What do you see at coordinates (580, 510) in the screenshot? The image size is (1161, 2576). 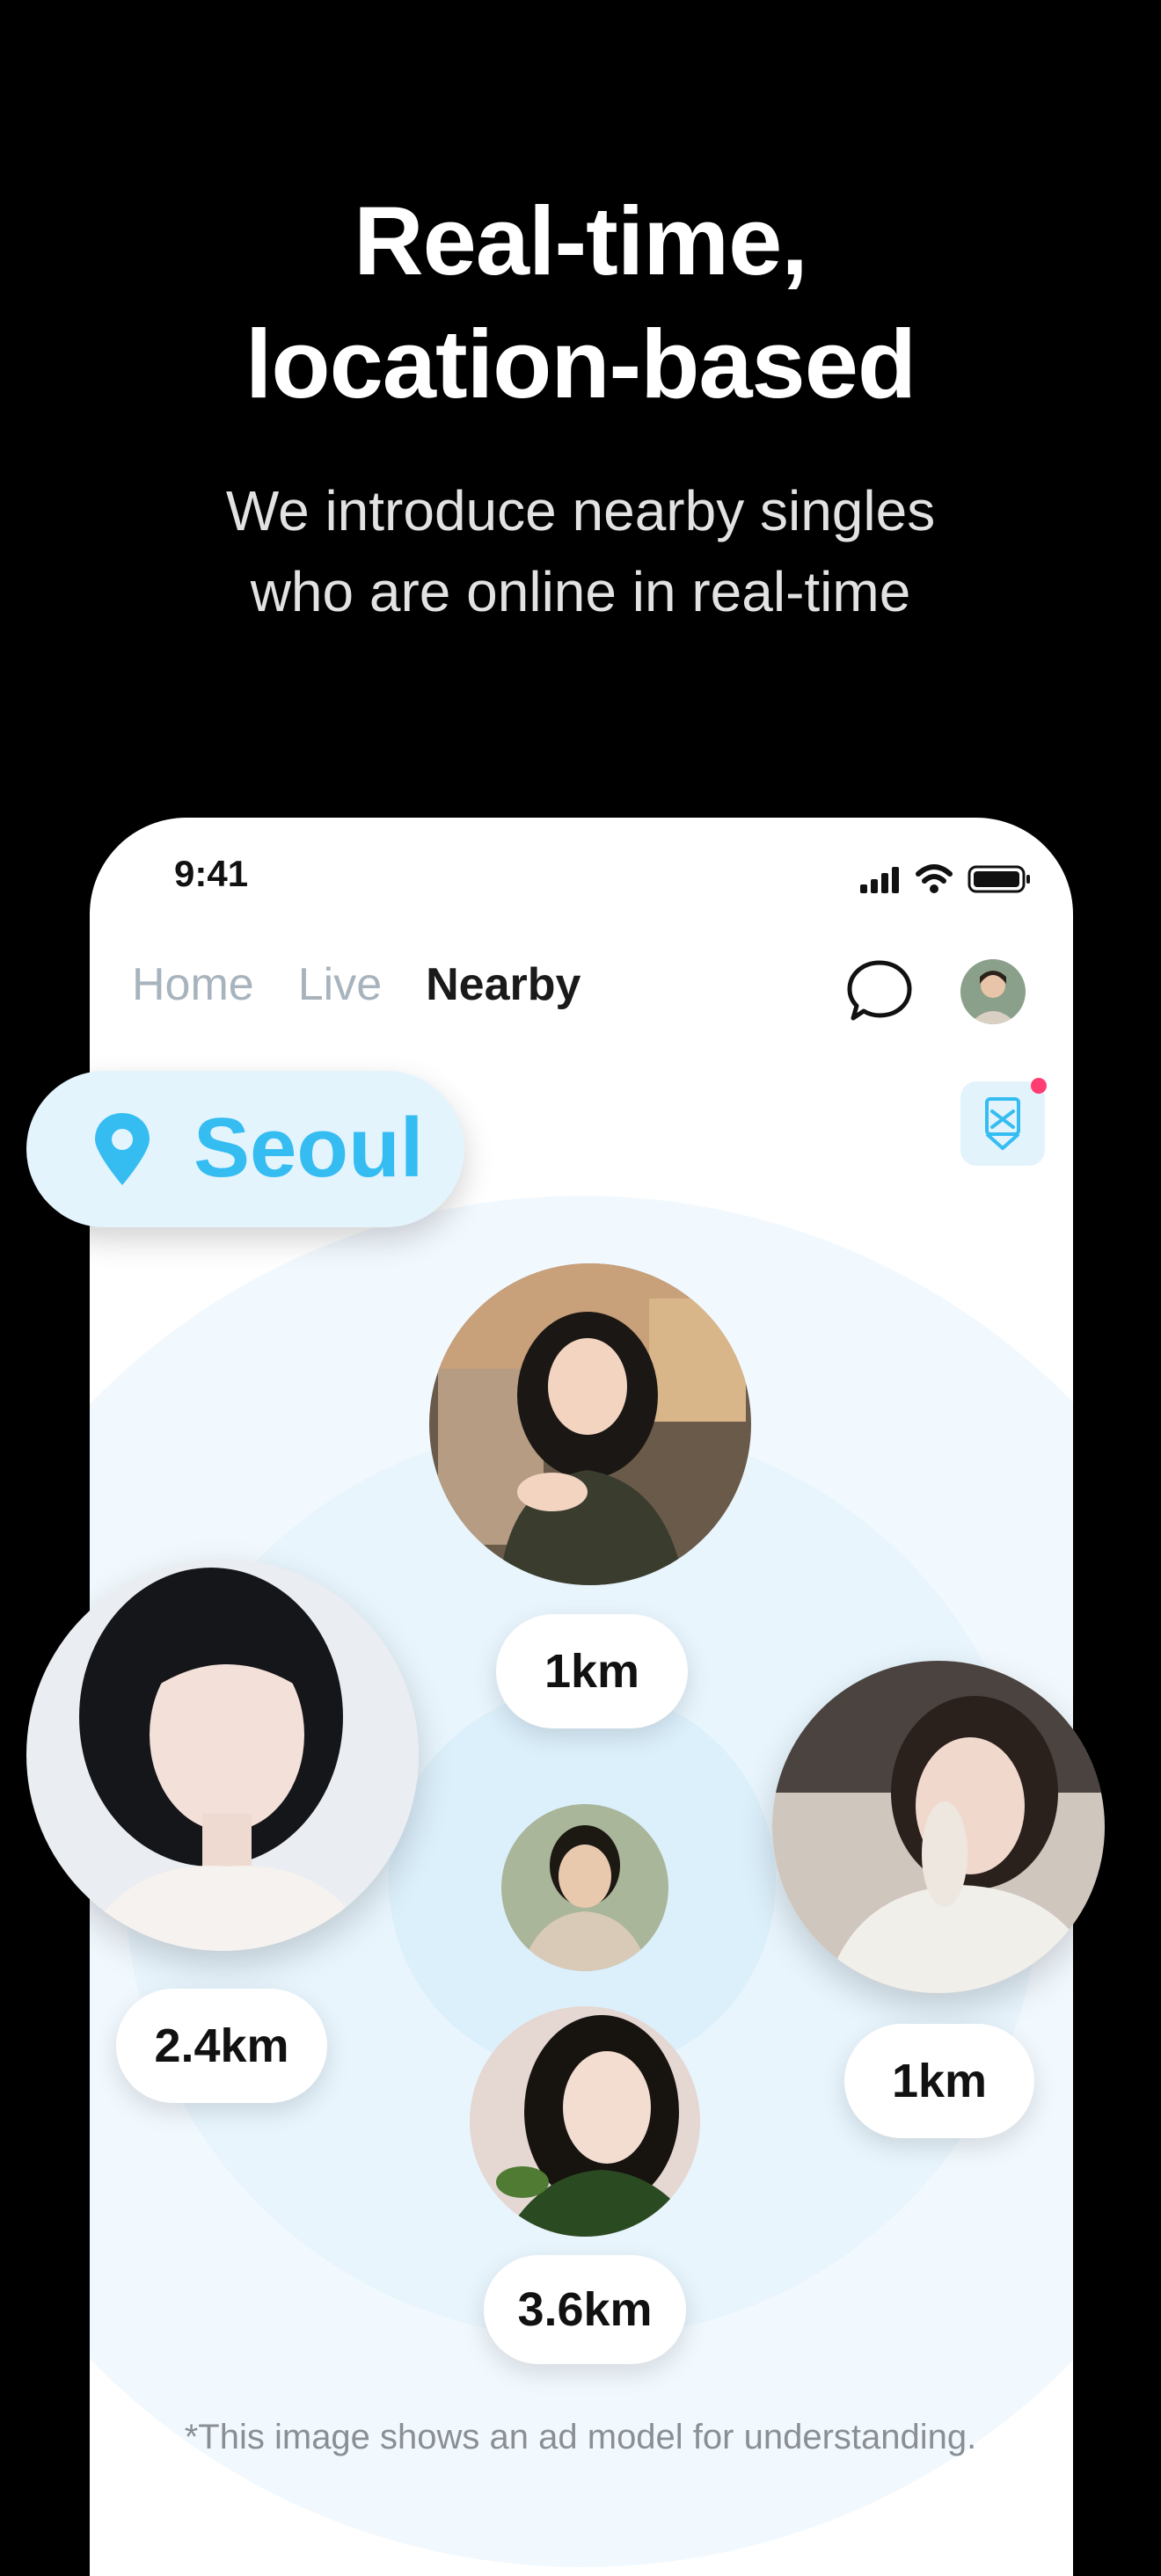 I see `subheadline-line-1: We introduce nearby singles` at bounding box center [580, 510].